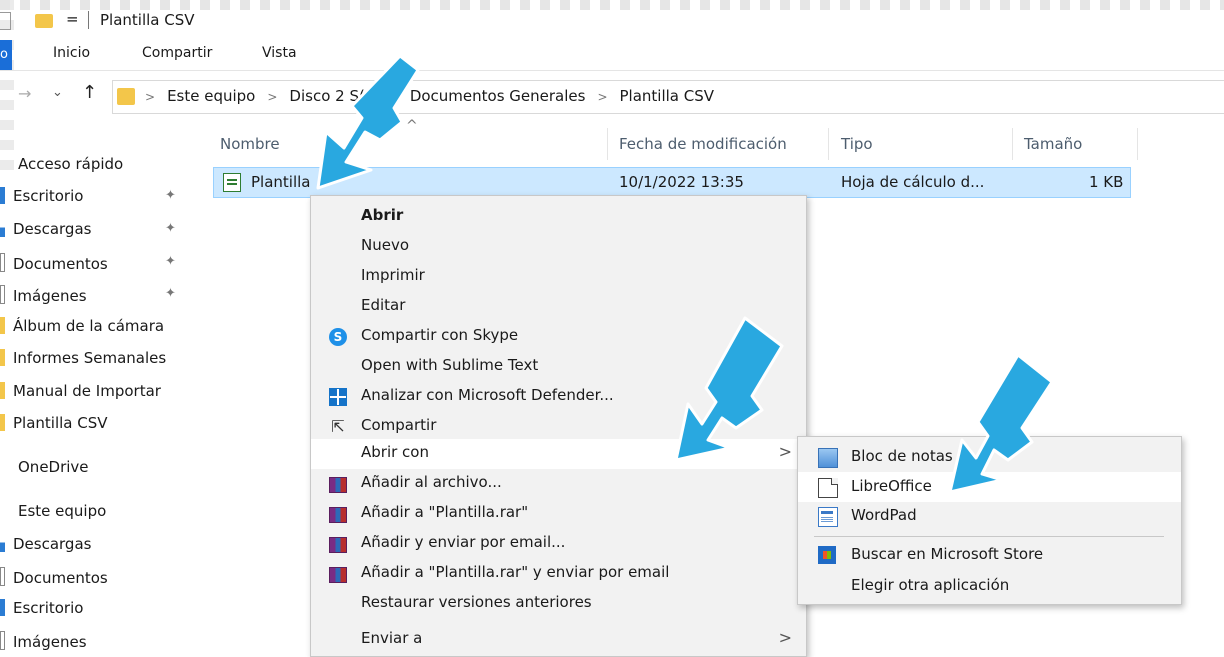 The width and height of the screenshot is (1224, 657). What do you see at coordinates (612, 5) in the screenshot?
I see `transparency-border-top` at bounding box center [612, 5].